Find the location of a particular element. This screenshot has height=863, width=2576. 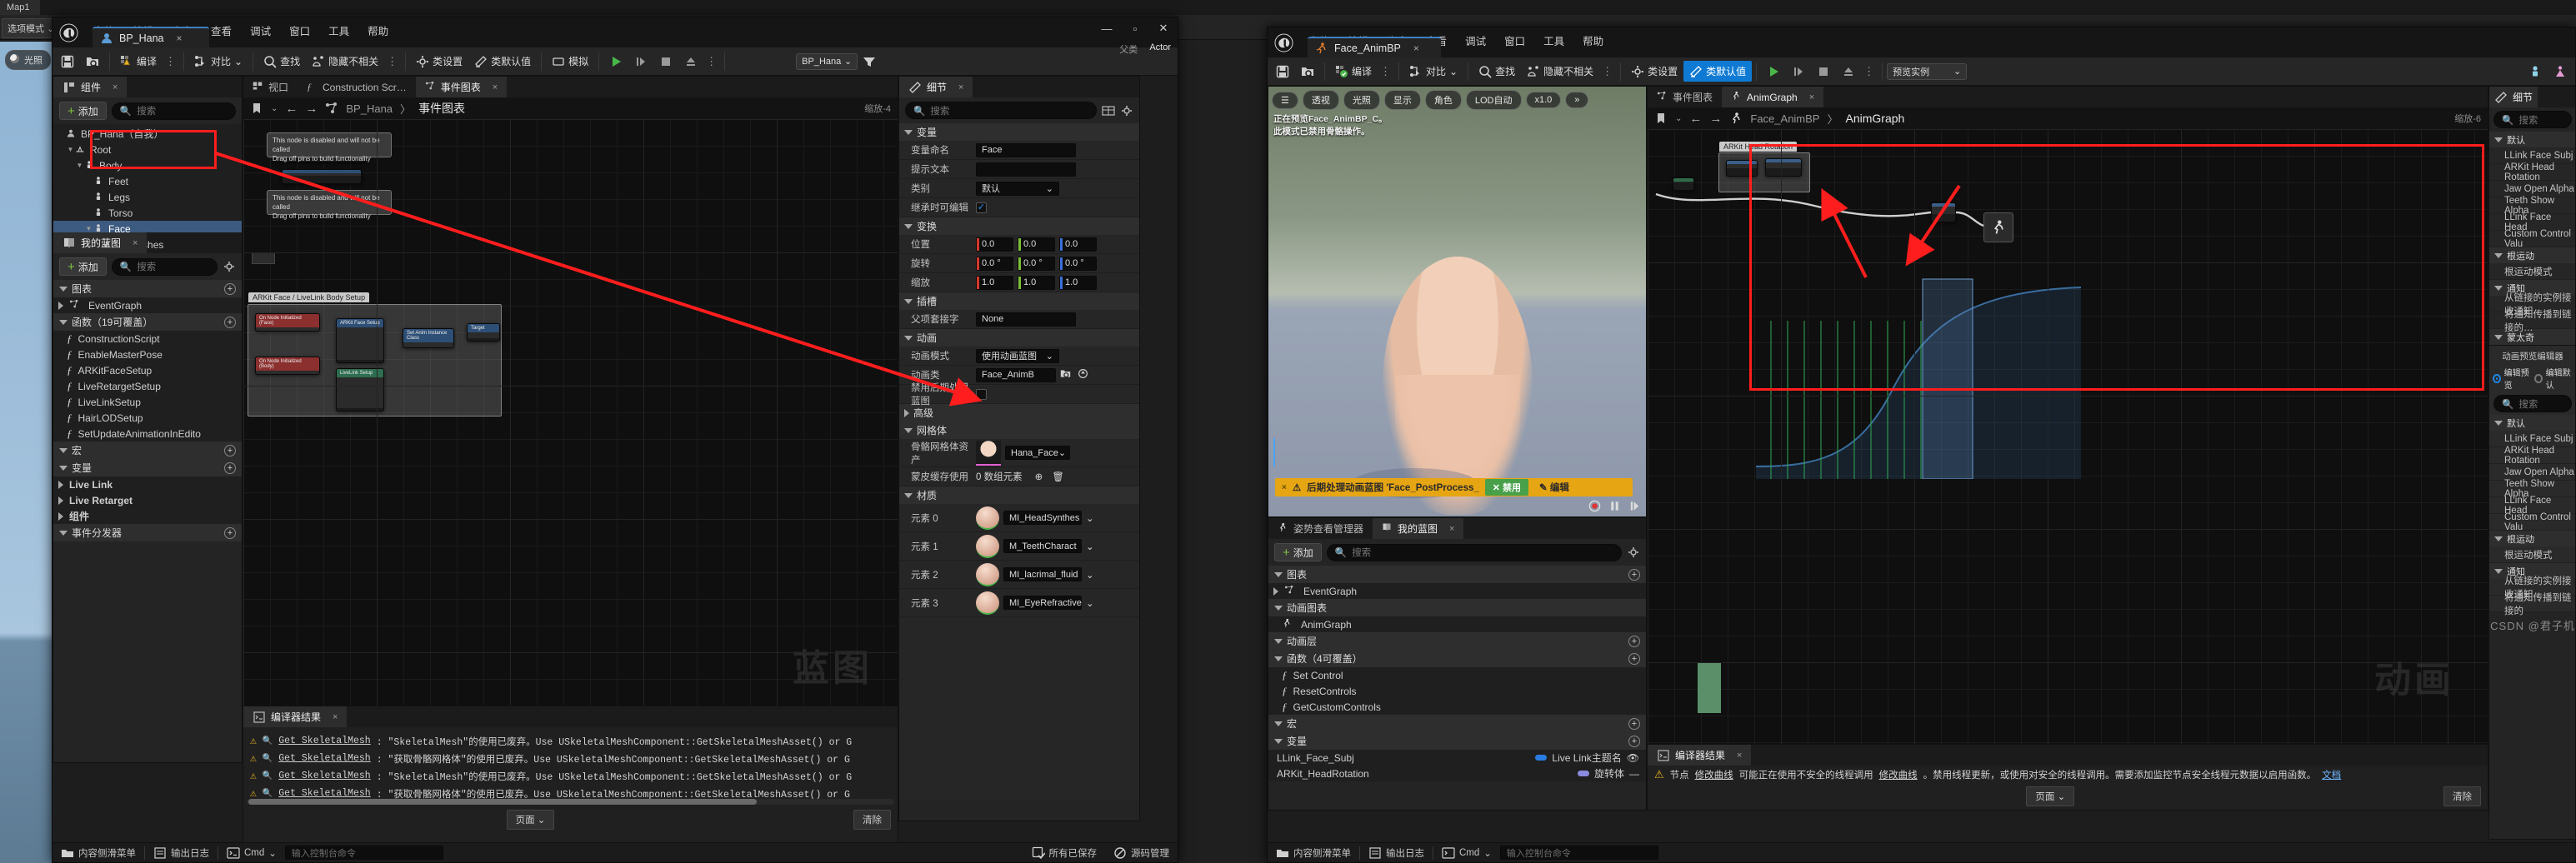

step-button is located at coordinates (641, 62).